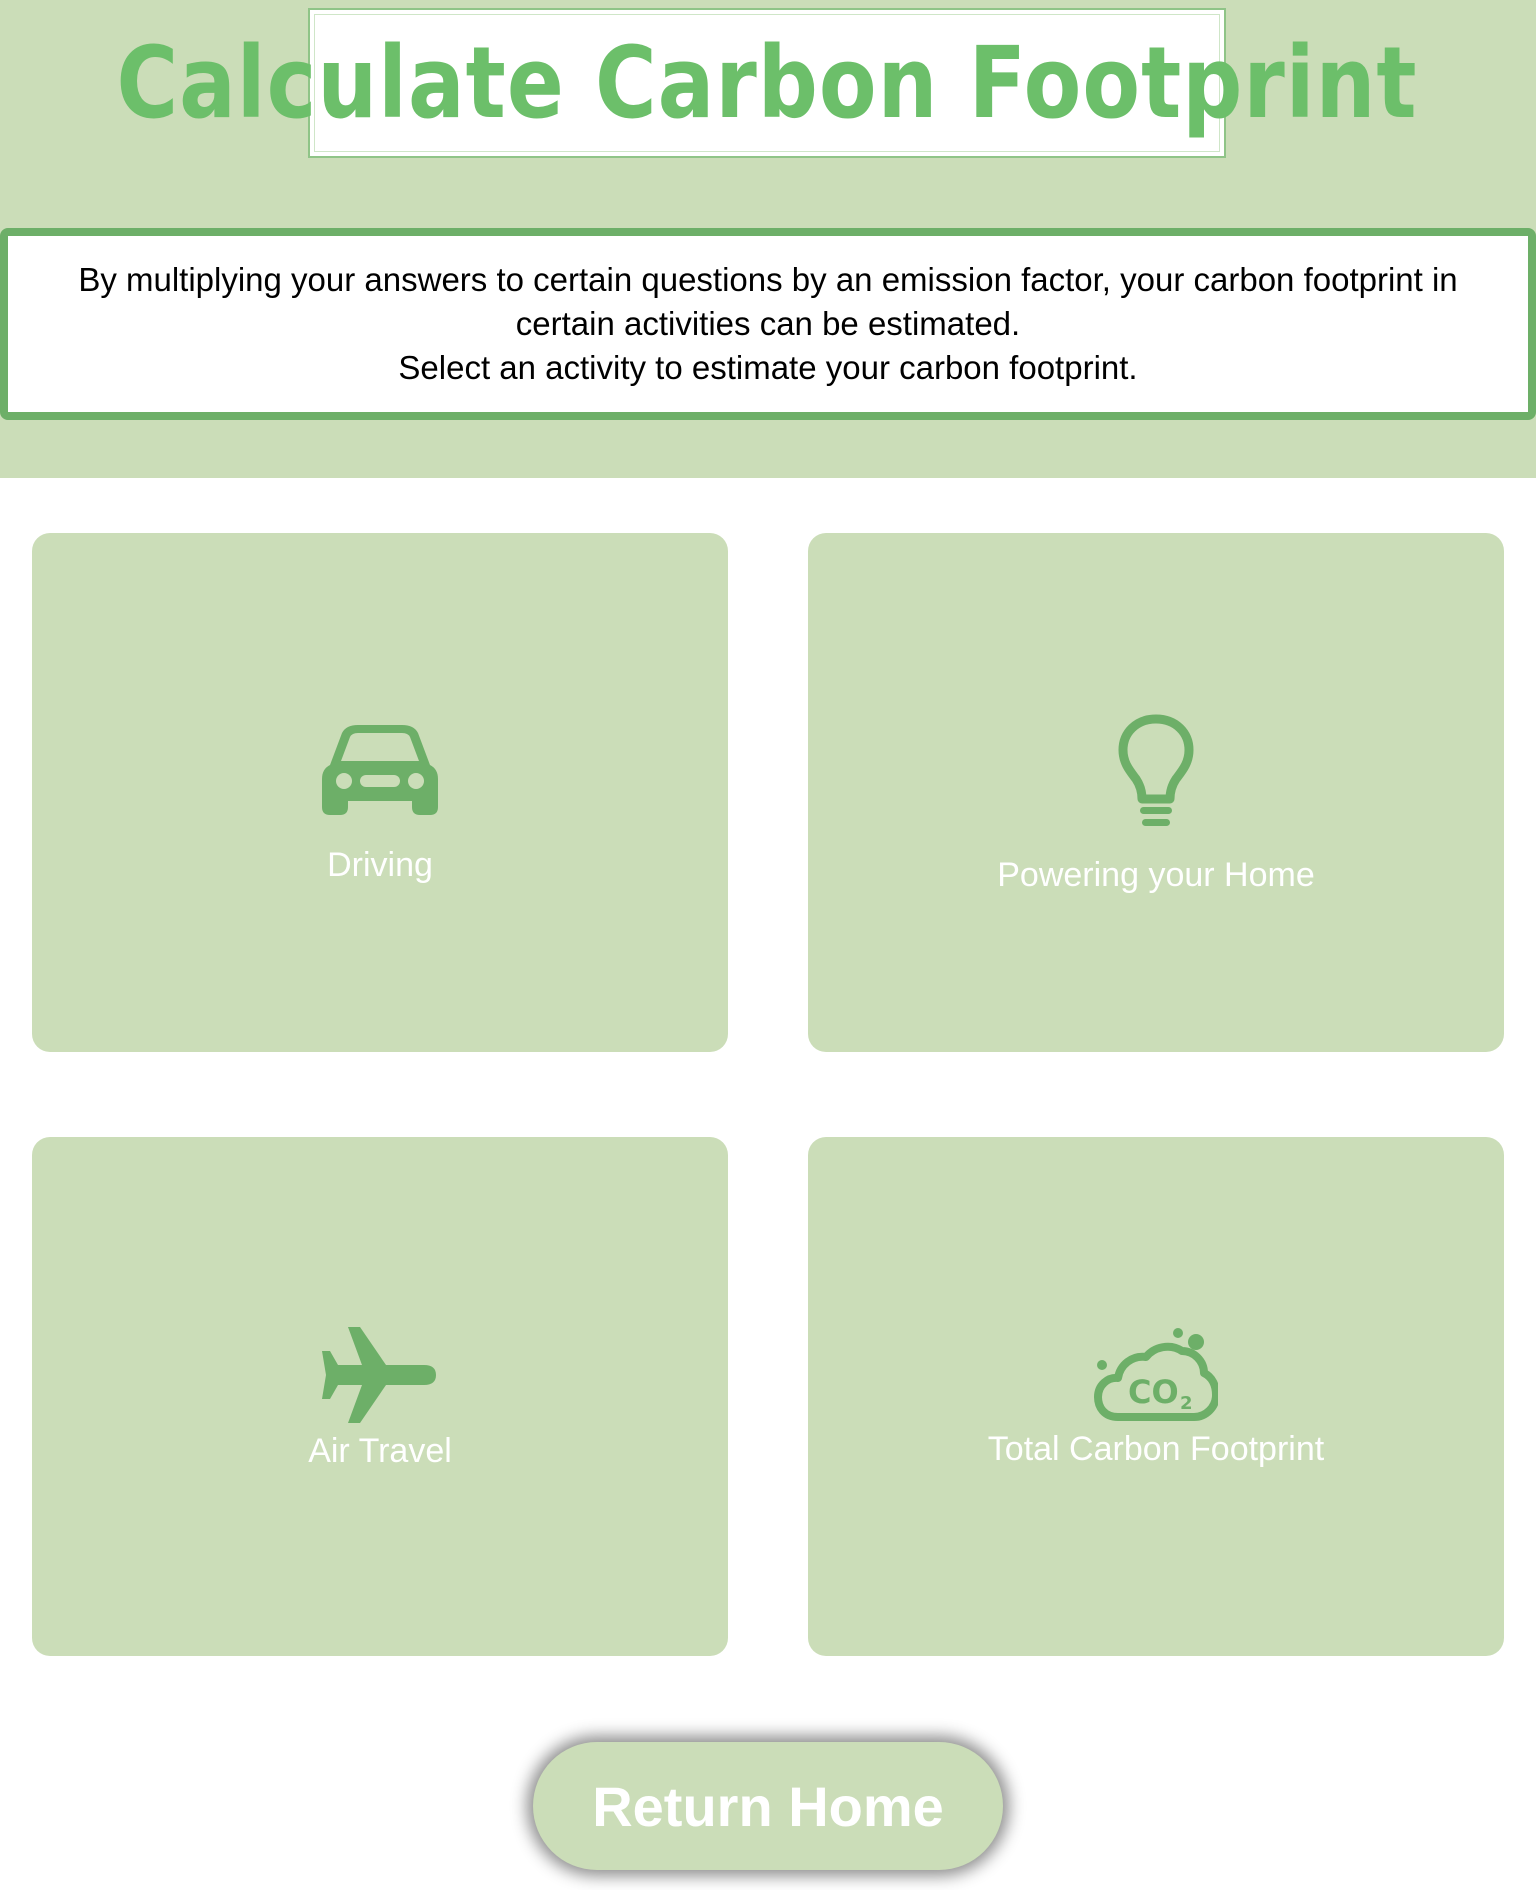 The image size is (1536, 1890). I want to click on airplane-icon, so click(380, 1375).